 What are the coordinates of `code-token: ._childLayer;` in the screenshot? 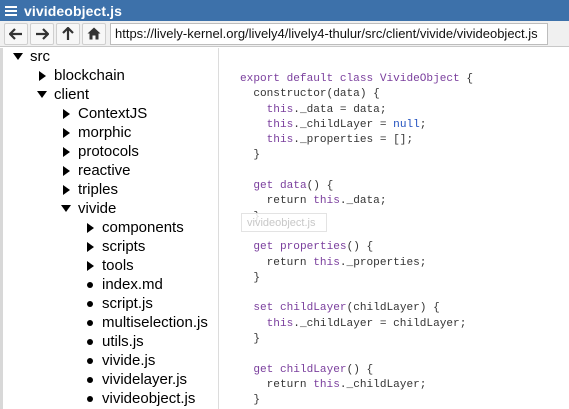 It's located at (383, 384).